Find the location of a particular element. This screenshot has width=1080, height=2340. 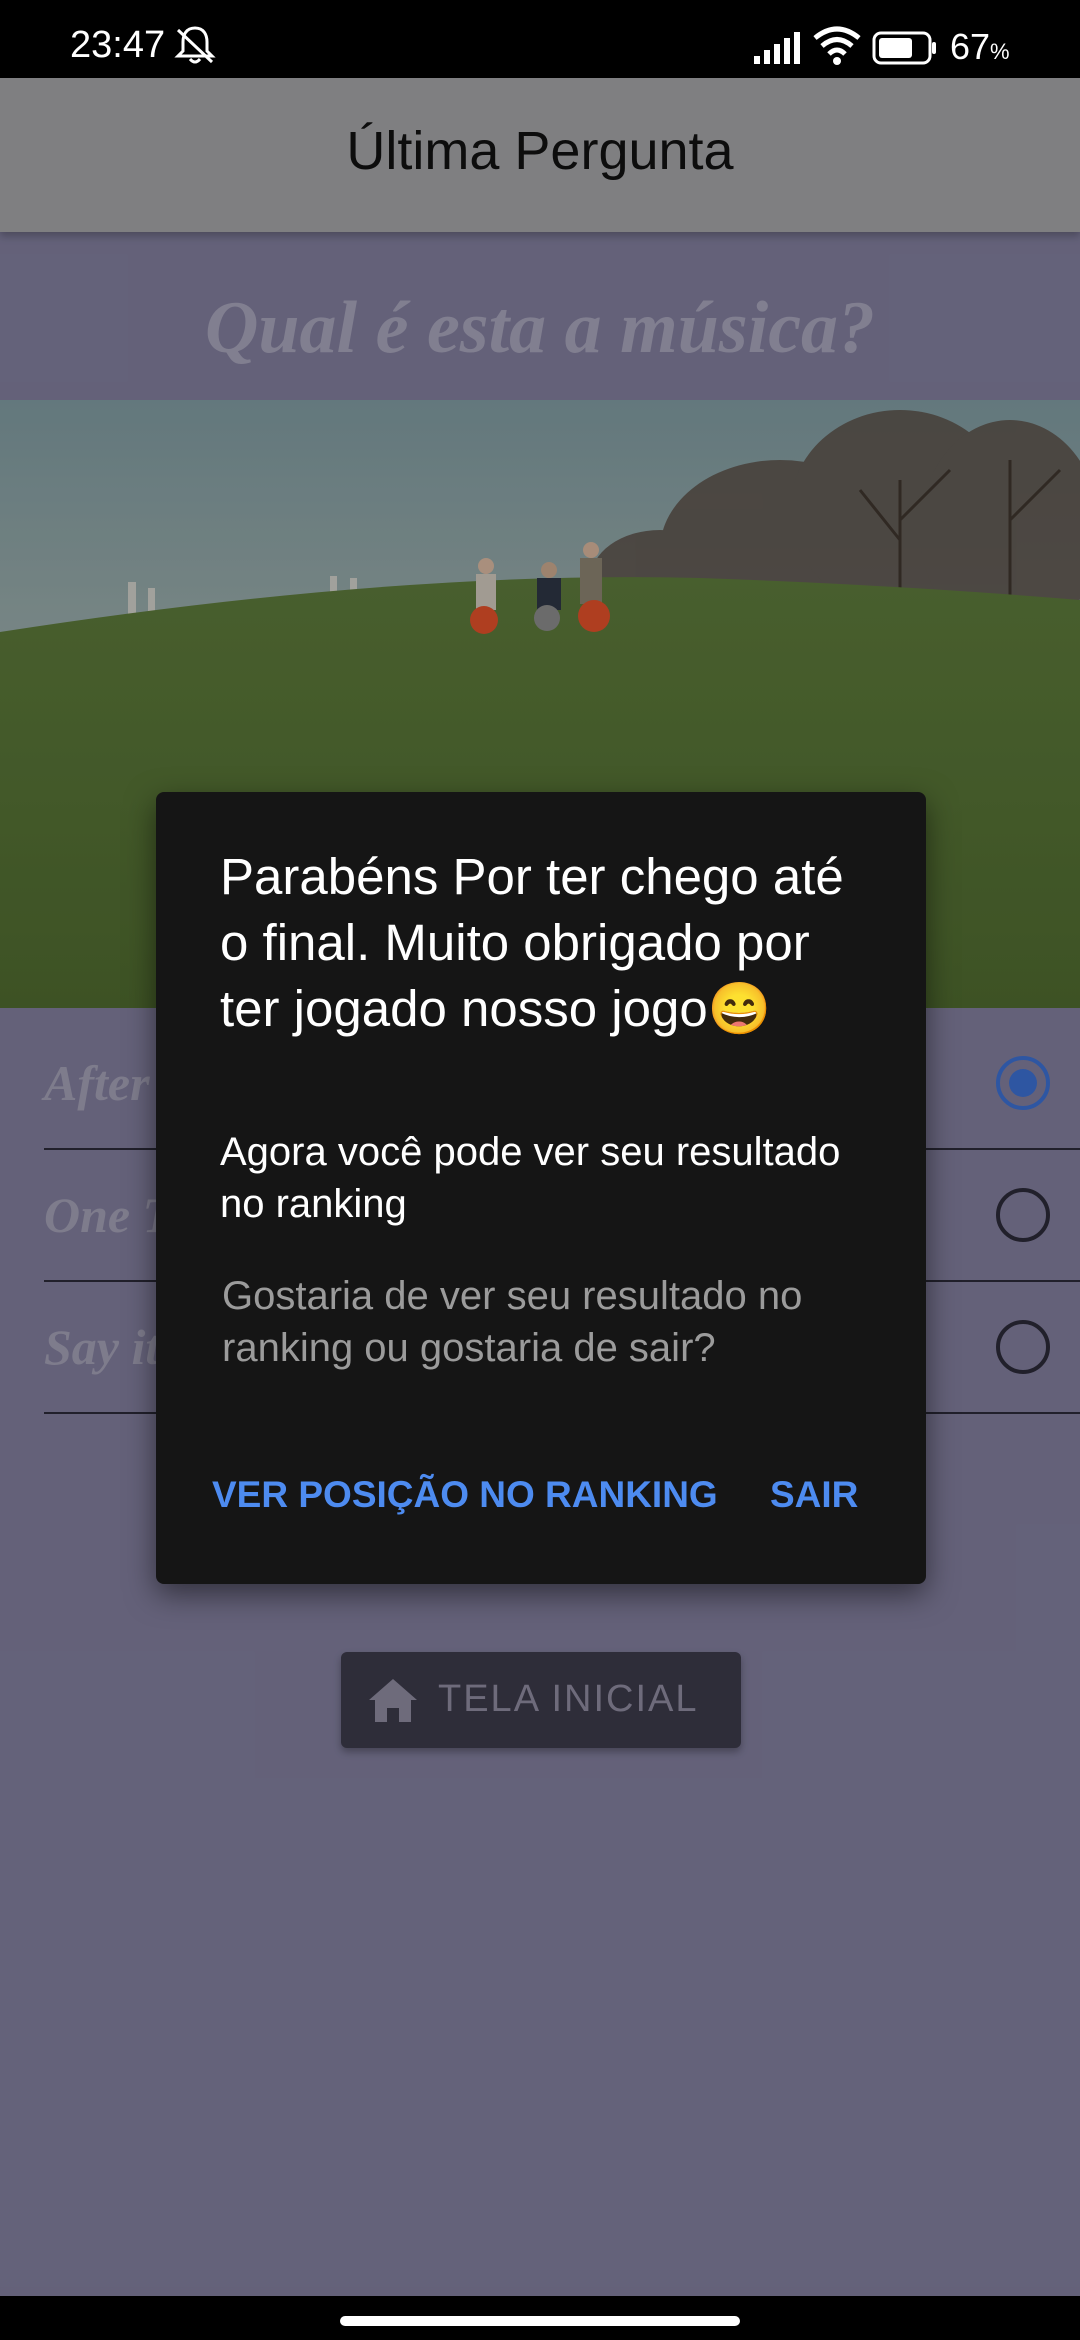

signal-icon is located at coordinates (777, 48).